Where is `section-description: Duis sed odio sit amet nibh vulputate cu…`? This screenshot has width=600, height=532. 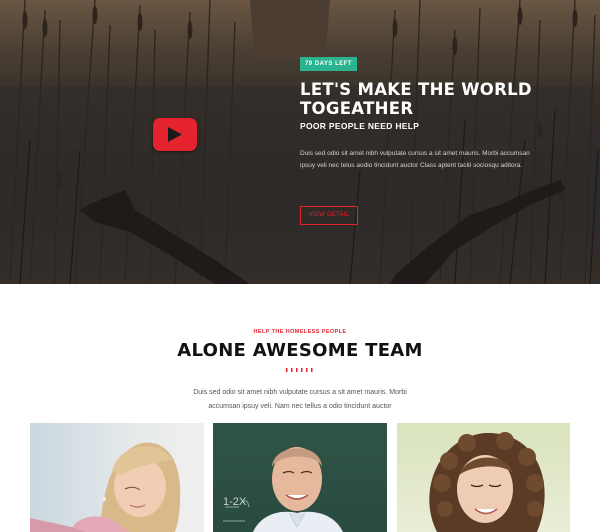
section-description: Duis sed odio sit amet nibh vulputate cu… is located at coordinates (300, 400).